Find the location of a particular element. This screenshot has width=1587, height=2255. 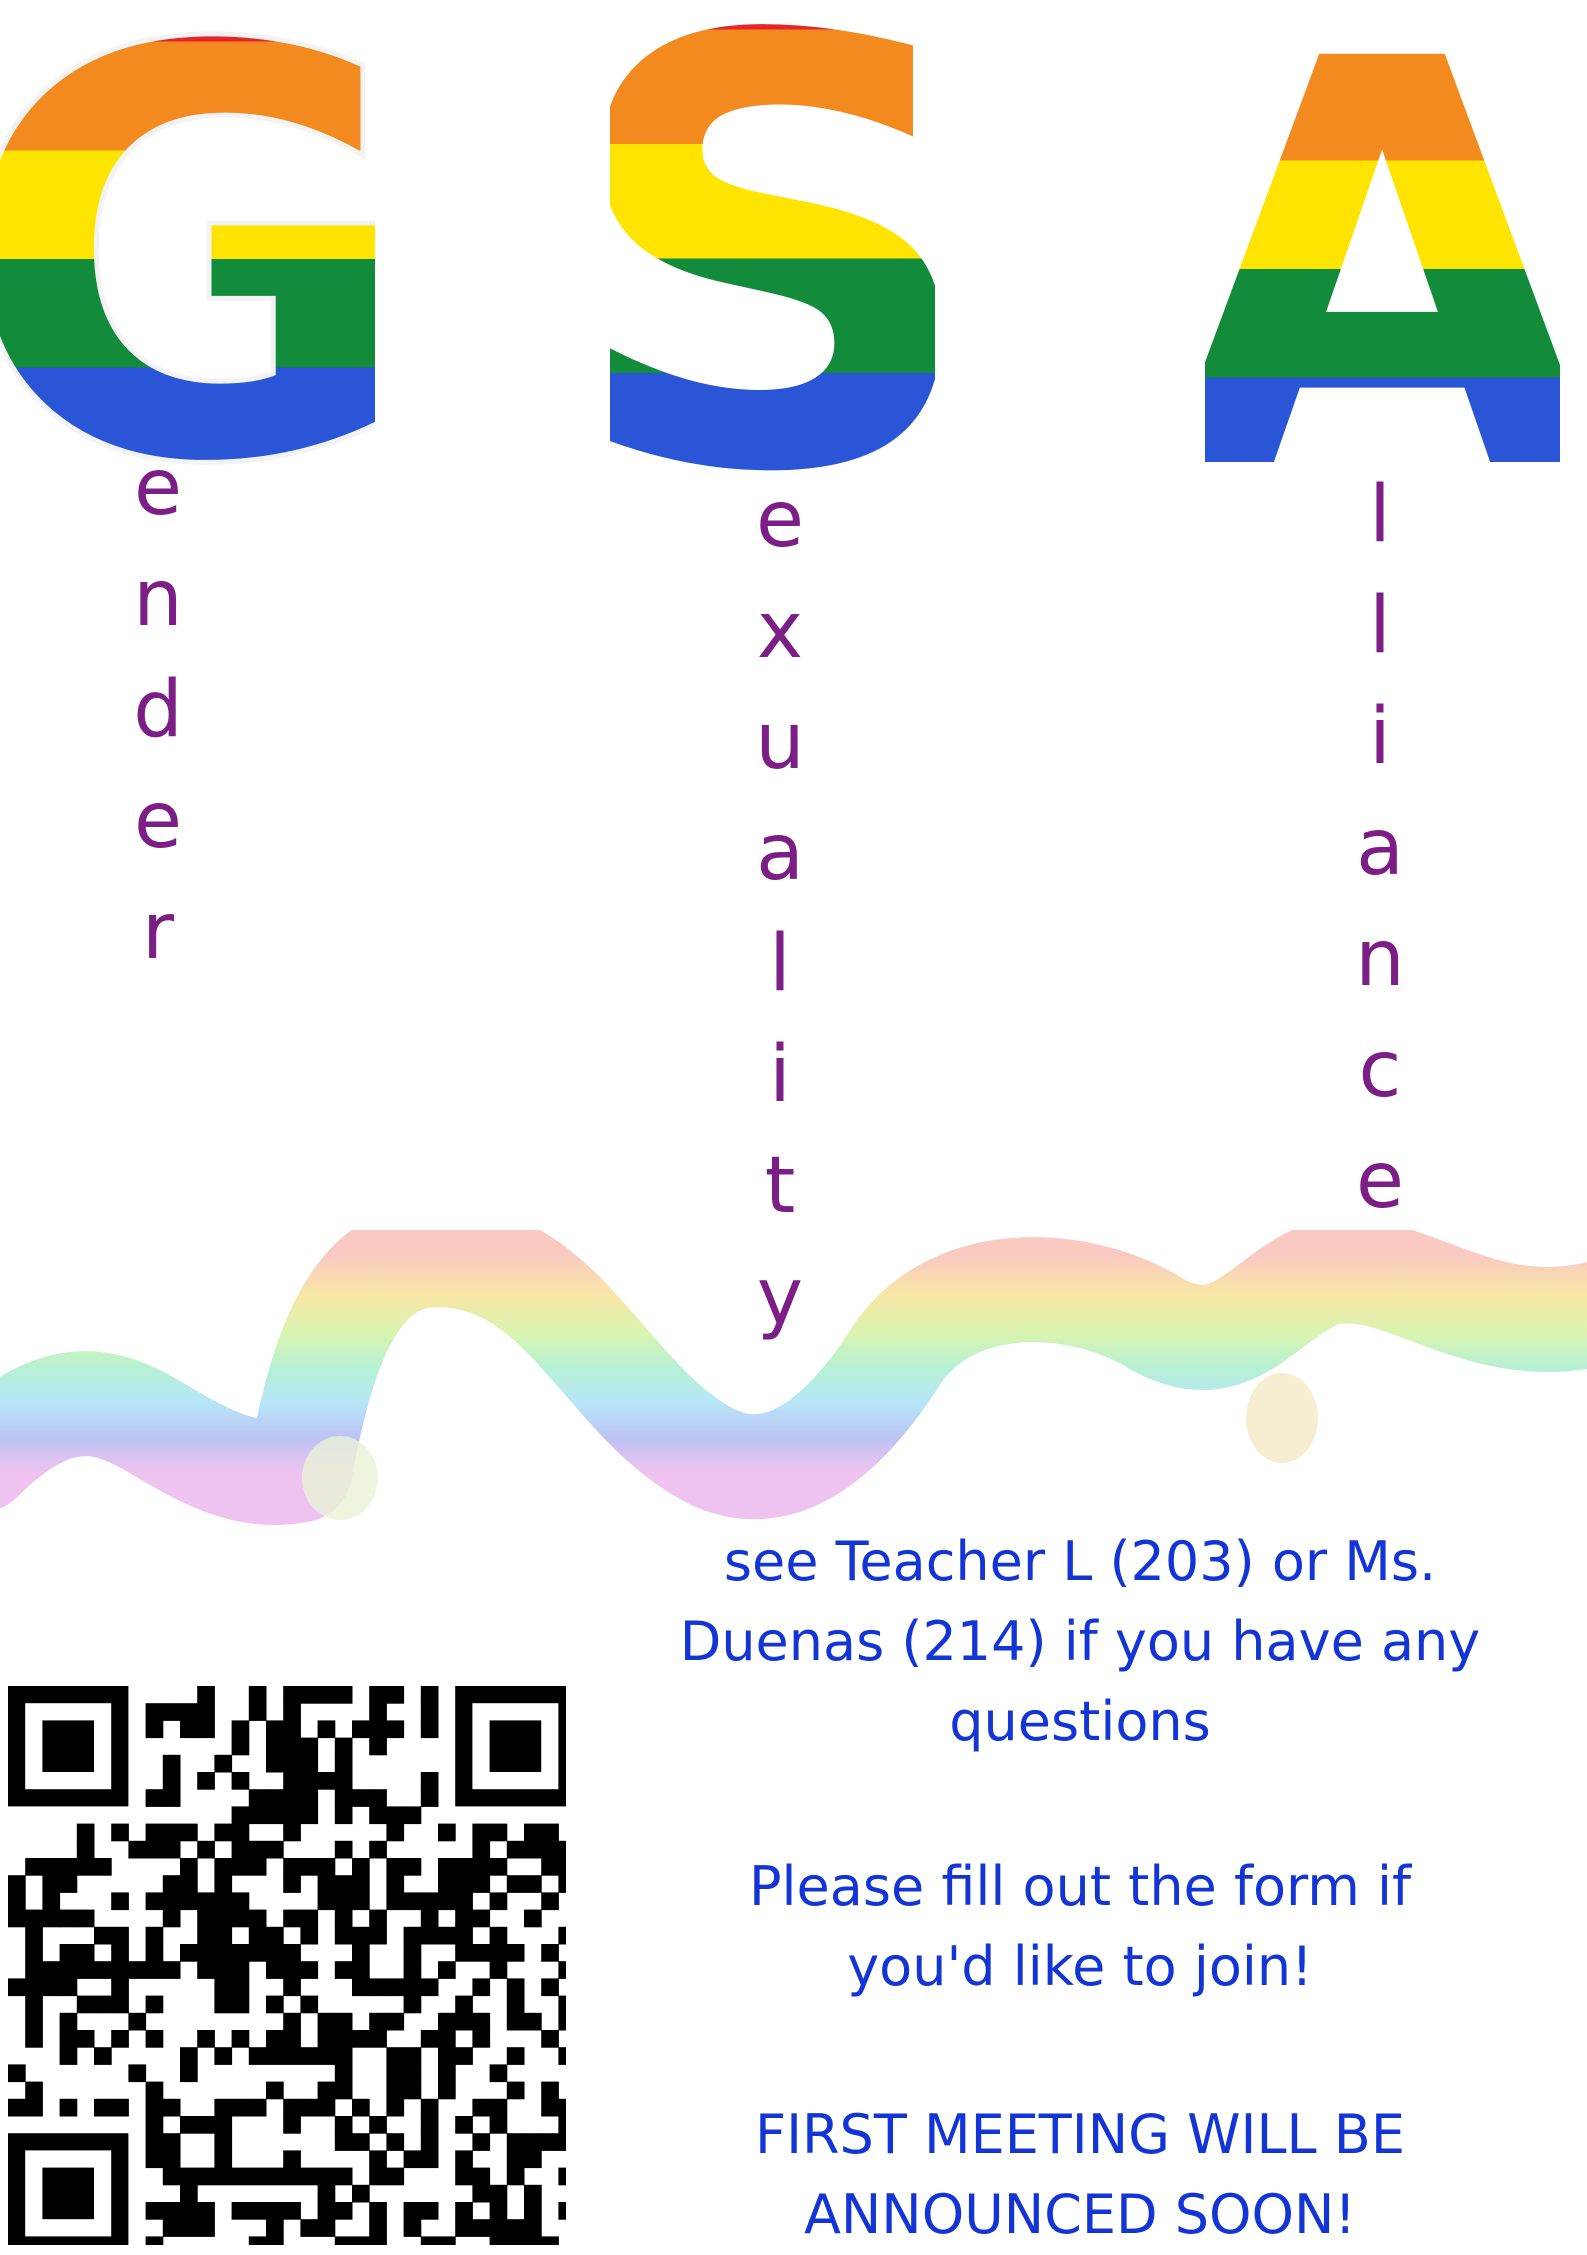

vertical-letter: t is located at coordinates (780, 1186).